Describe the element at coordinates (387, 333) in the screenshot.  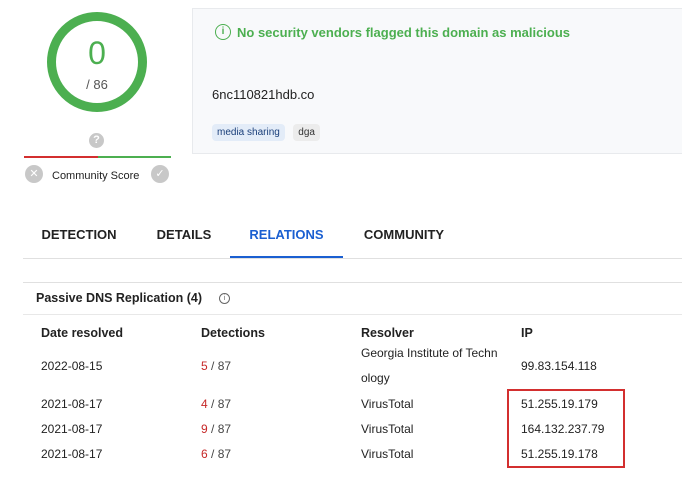
I see `column-header-resolver: Resolver` at that location.